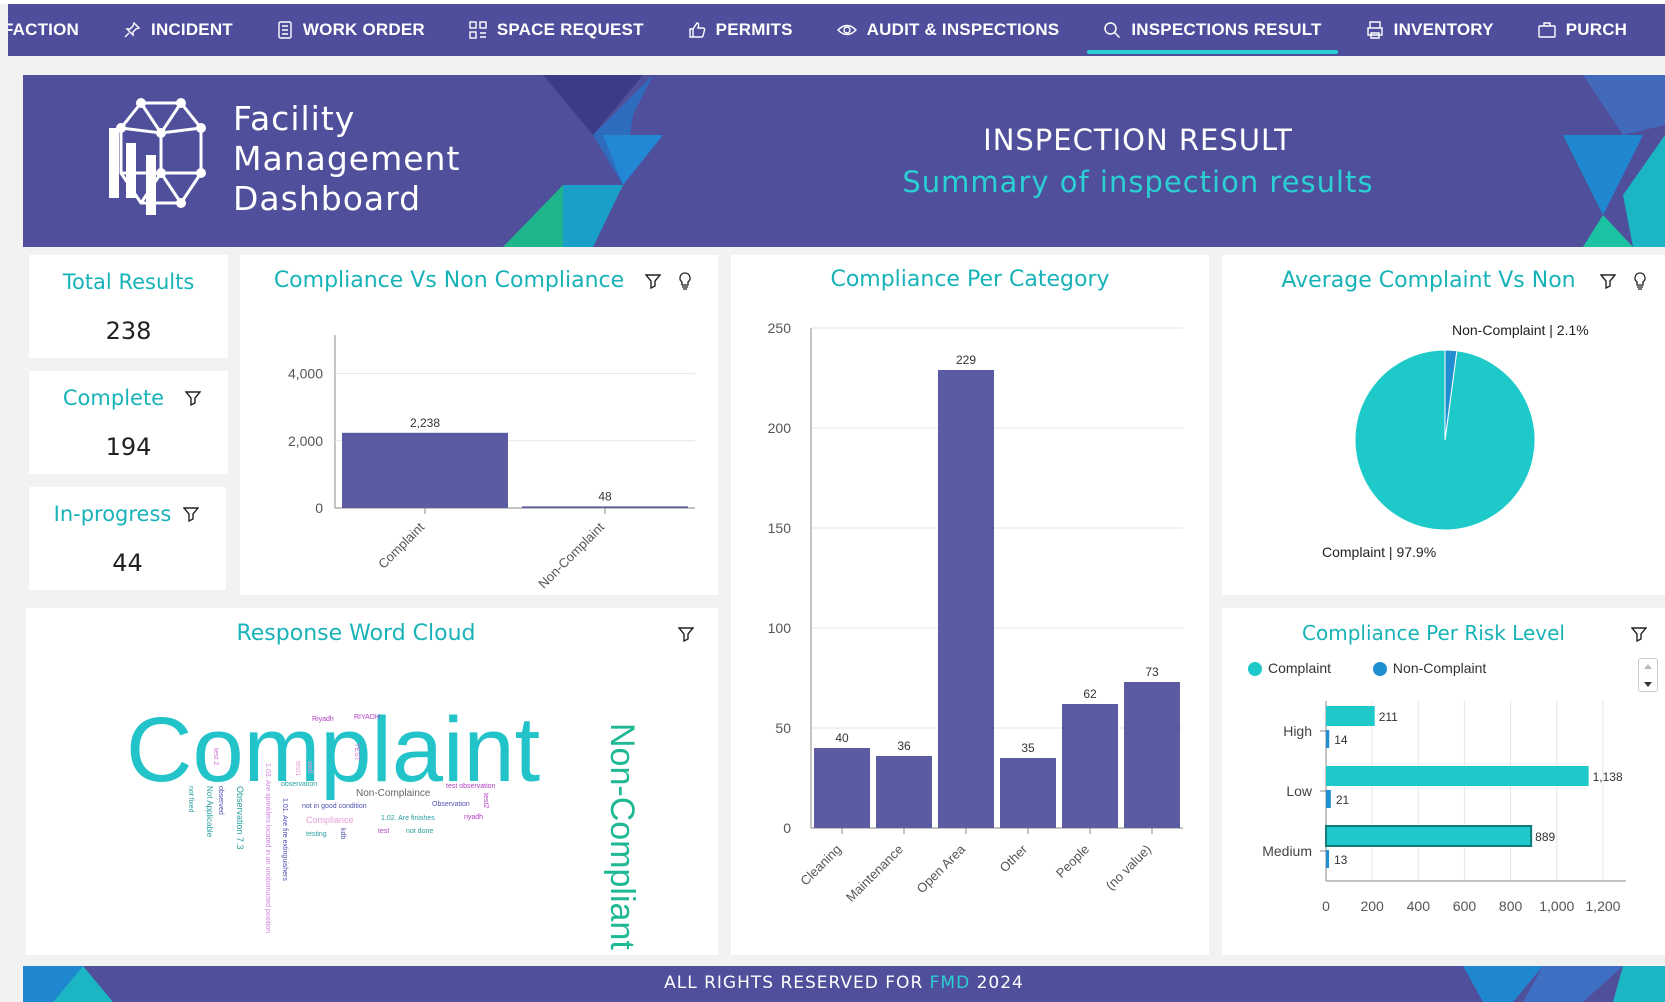  I want to click on word-small: riyadh, so click(473, 817).